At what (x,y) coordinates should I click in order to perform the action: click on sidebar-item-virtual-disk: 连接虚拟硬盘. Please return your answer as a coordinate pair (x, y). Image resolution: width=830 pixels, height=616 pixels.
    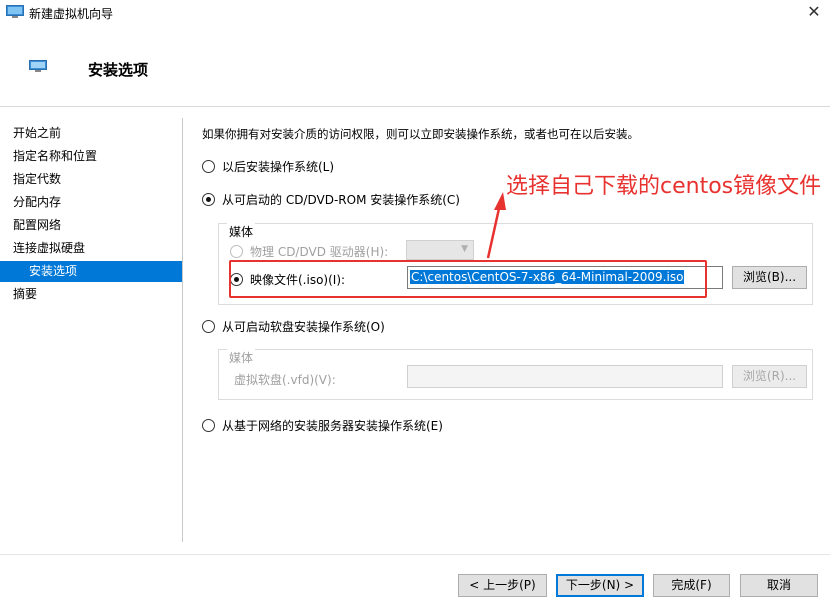
    Looking at the image, I should click on (91, 248).